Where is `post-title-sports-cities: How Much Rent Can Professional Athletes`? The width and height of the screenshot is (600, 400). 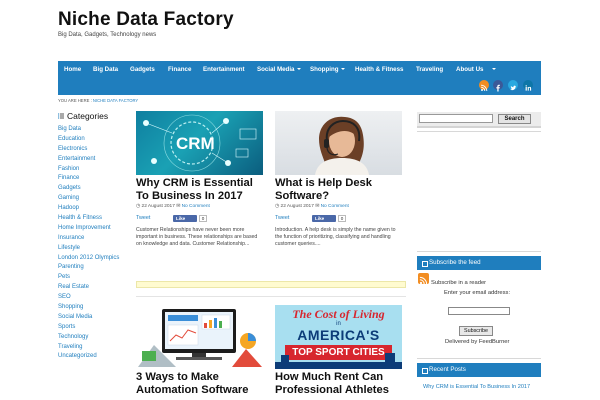 post-title-sports-cities: How Much Rent Can Professional Athletes is located at coordinates (340, 384).